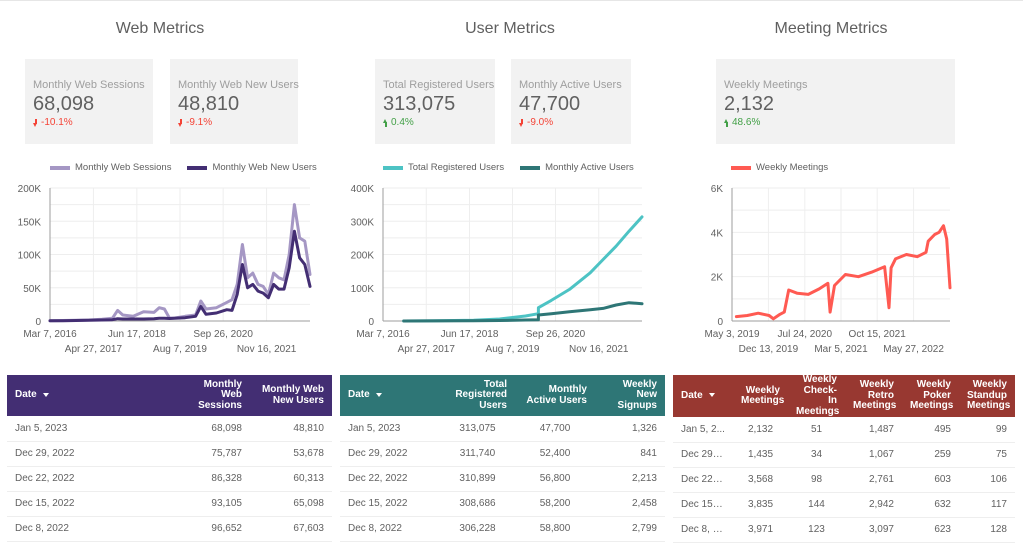 Image resolution: width=1023 pixels, height=546 pixels. Describe the element at coordinates (816, 395) in the screenshot. I see `column-header: Weekly Check-In Meetings` at that location.